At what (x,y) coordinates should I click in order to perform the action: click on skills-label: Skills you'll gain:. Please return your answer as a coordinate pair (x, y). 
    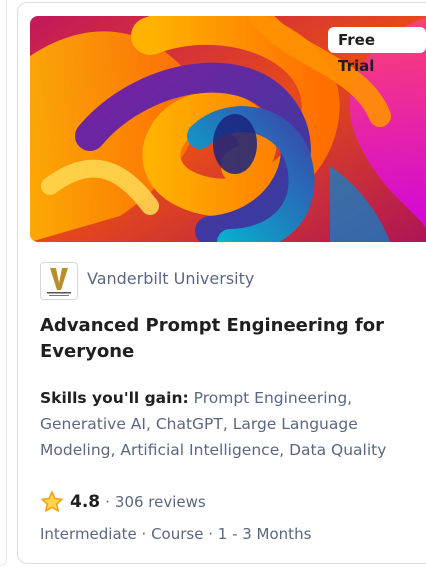
    Looking at the image, I should click on (114, 398).